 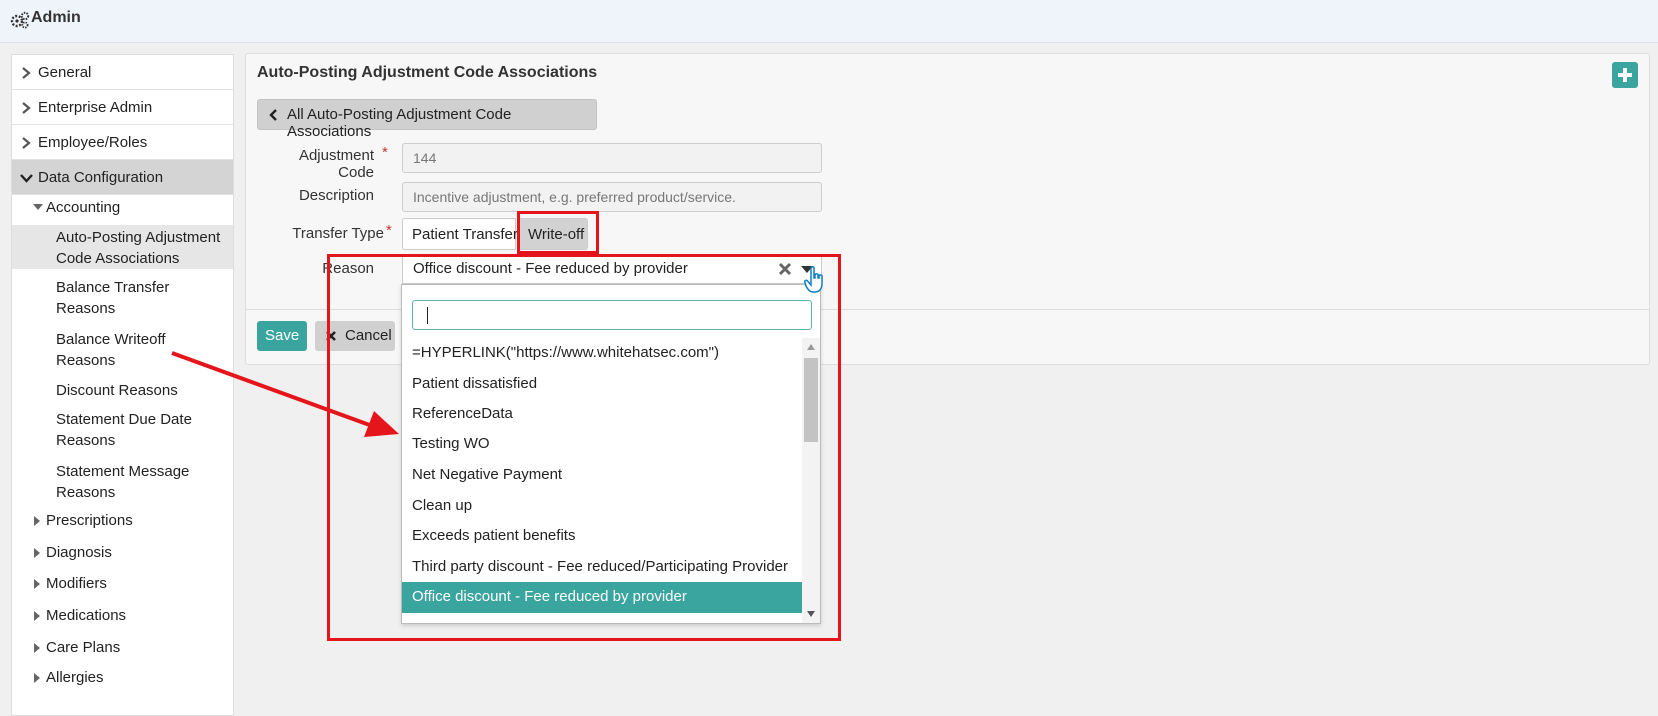 I want to click on add-button, so click(x=1625, y=75).